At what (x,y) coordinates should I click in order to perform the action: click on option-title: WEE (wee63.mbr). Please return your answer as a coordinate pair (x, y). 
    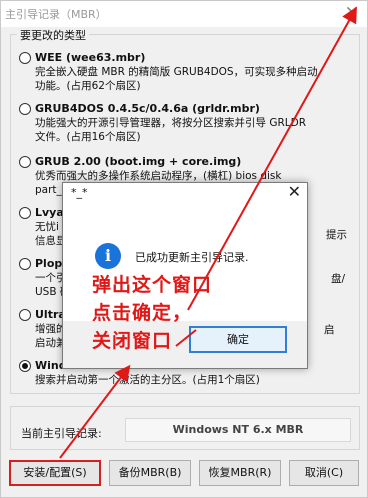
    Looking at the image, I should click on (90, 57).